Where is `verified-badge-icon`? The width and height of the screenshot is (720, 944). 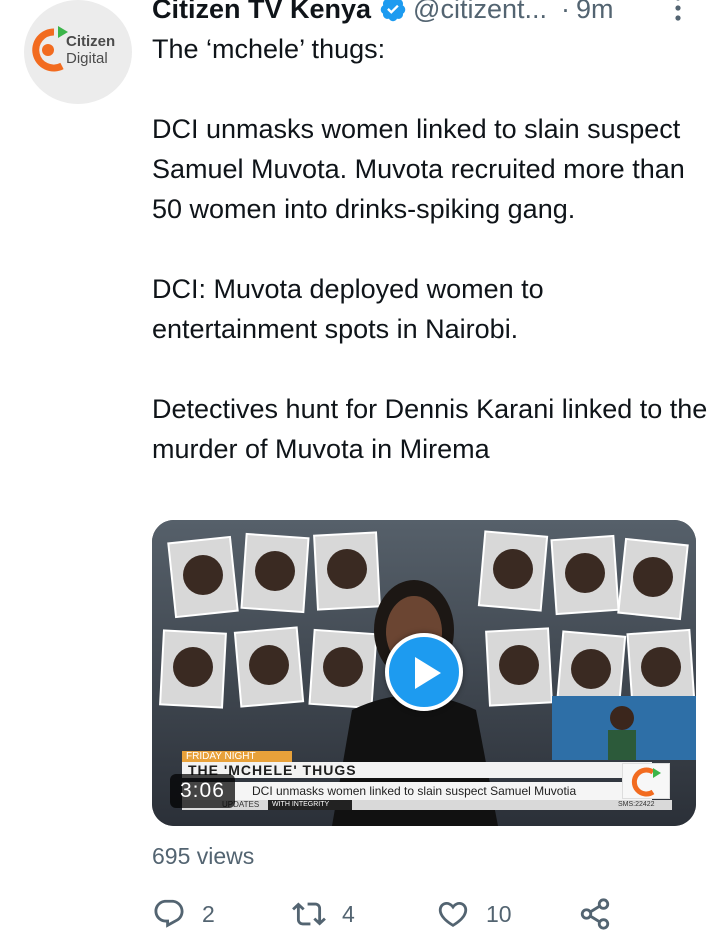 verified-badge-icon is located at coordinates (393, 11).